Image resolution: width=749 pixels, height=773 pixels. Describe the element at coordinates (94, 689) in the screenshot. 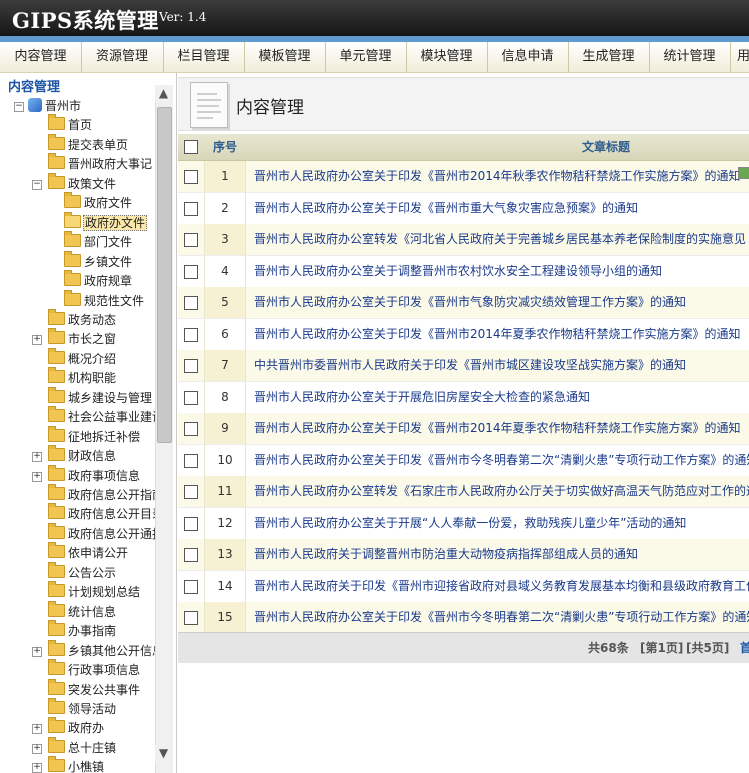

I see `tree-node: 突发公共事件` at that location.